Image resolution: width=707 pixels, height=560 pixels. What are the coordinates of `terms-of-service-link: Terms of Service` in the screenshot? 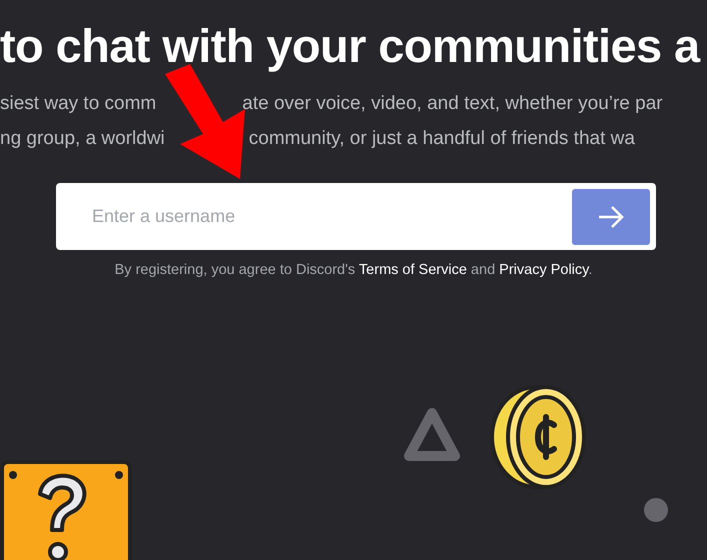 It's located at (412, 270).